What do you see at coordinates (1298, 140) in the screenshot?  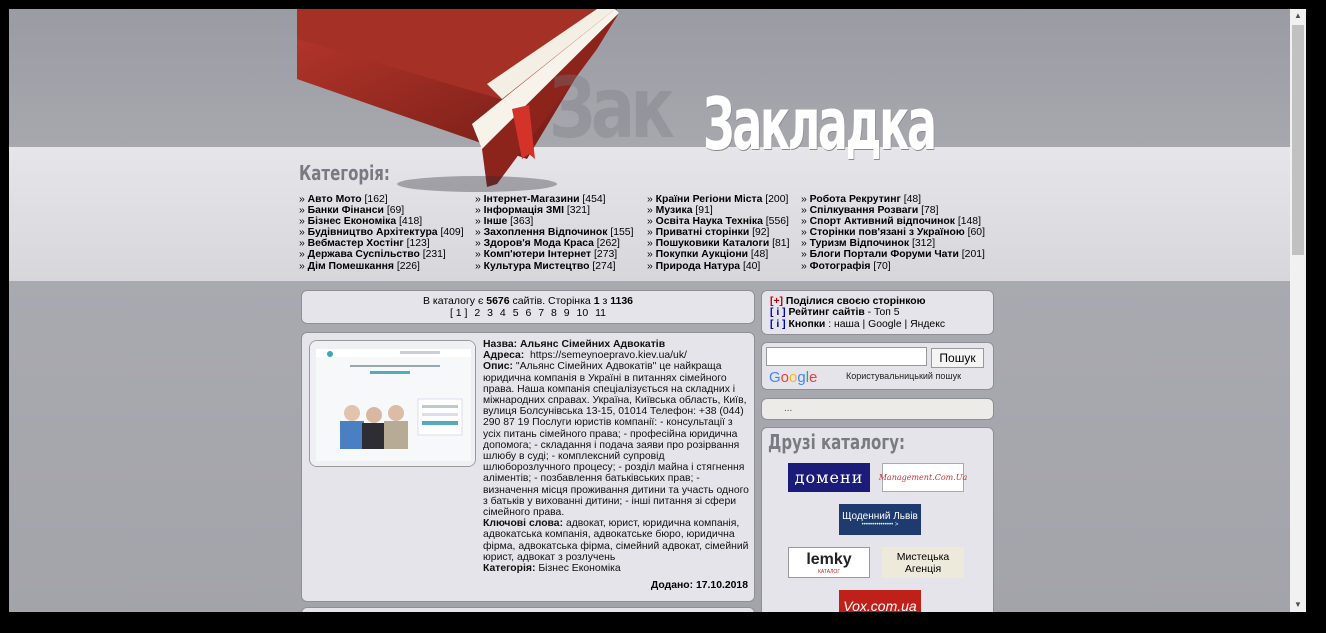 I see `scroll-thumb` at bounding box center [1298, 140].